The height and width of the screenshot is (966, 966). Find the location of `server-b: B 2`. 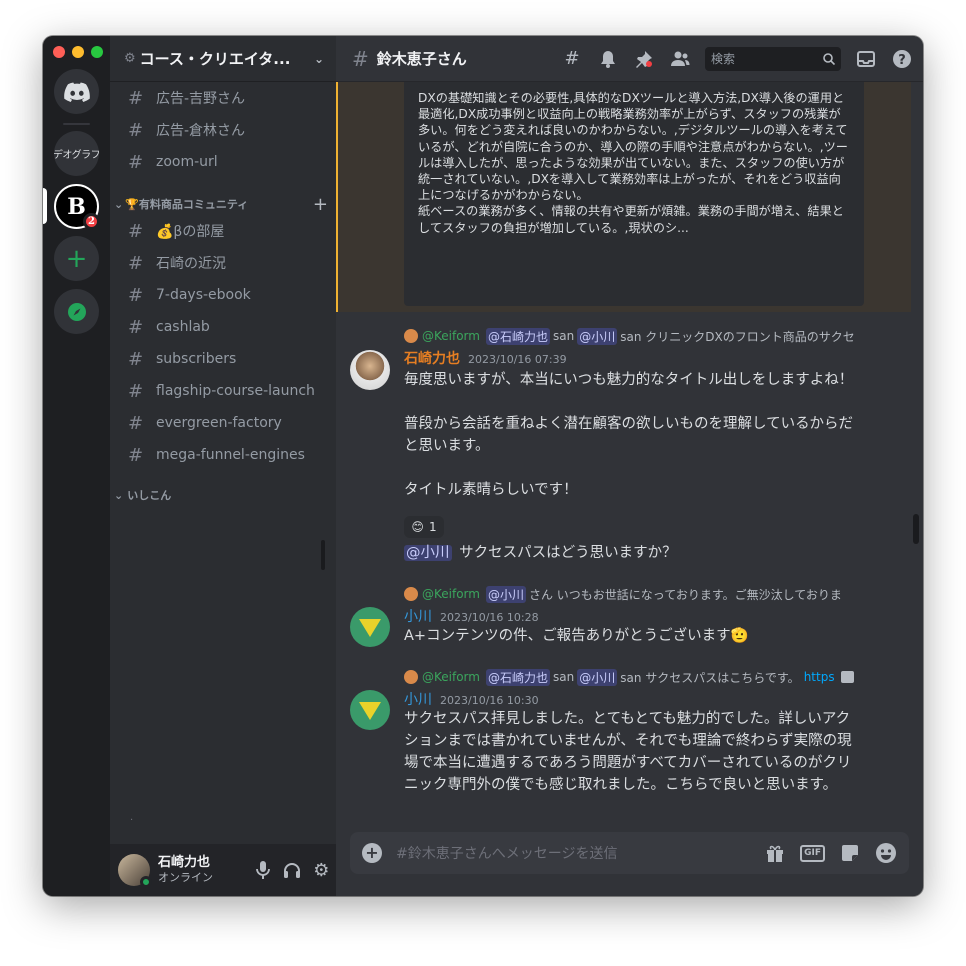

server-b: B 2 is located at coordinates (77, 207).